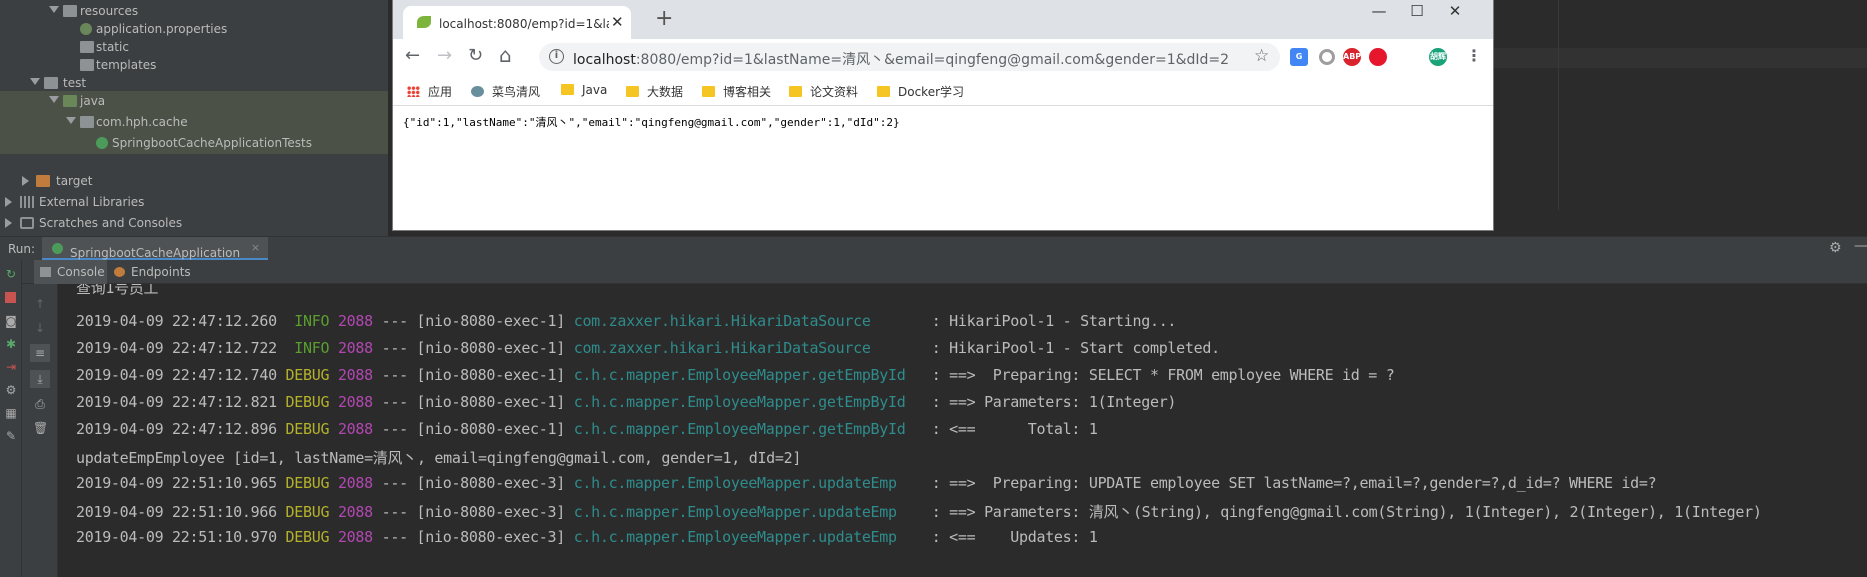  I want to click on console-line-partial: 查询1号员工, so click(117, 290).